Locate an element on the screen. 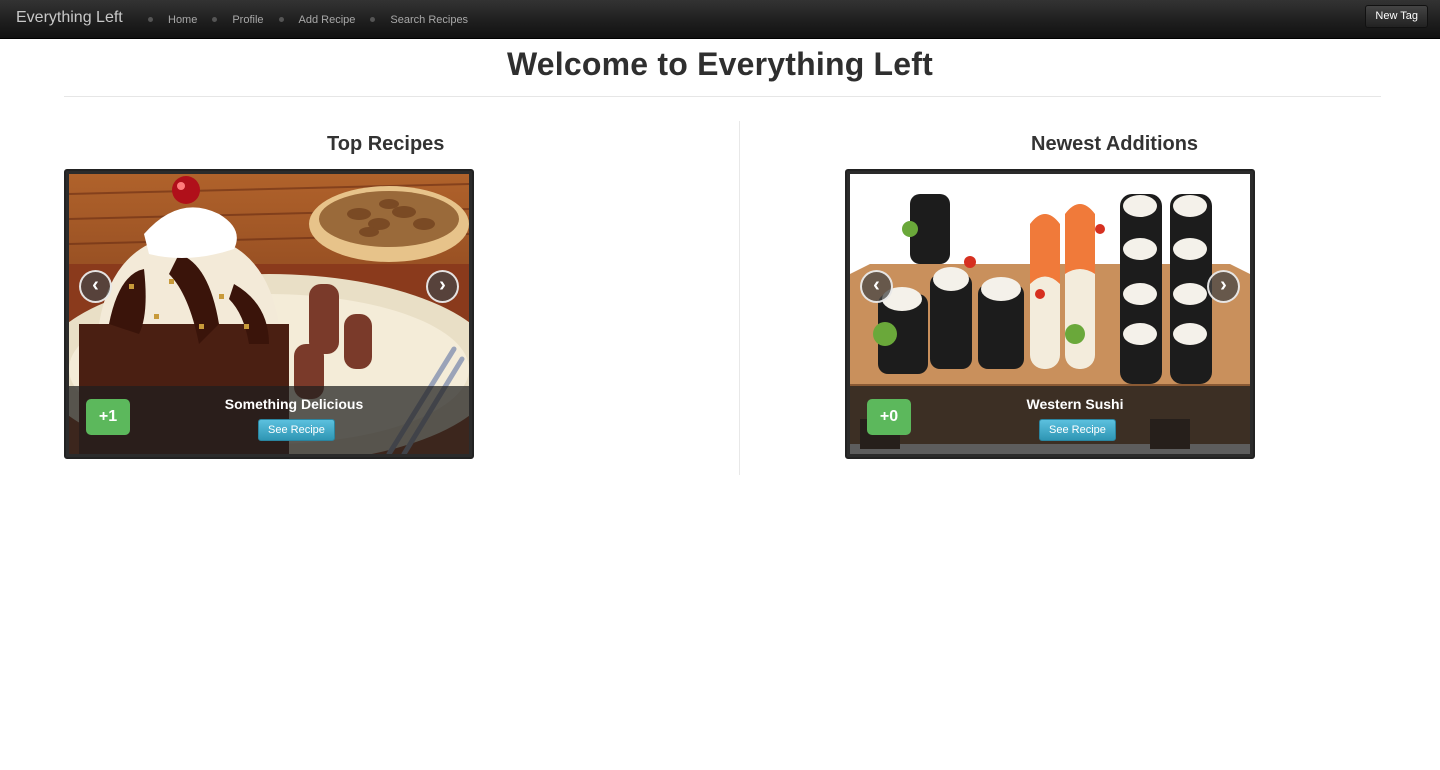 The height and width of the screenshot is (770, 1440). brand-link: Everything Left is located at coordinates (69, 18).